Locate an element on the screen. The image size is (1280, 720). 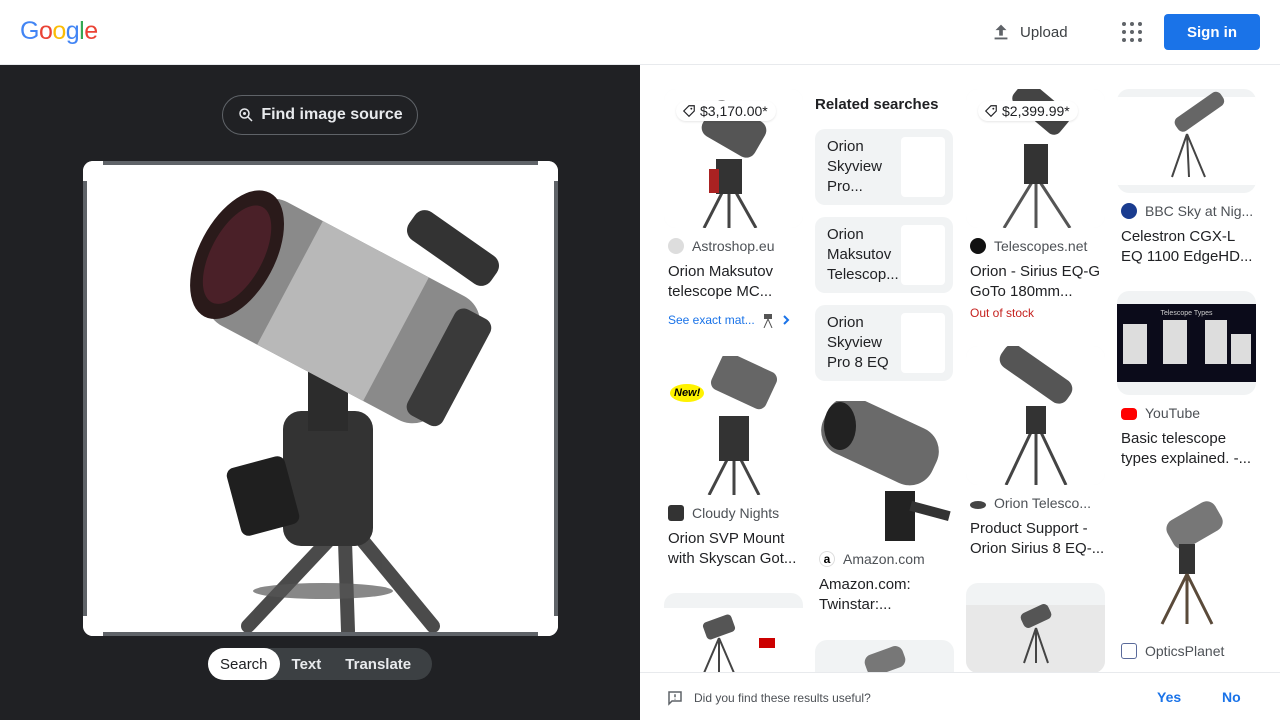
result-source: a Amazon.com is located at coordinates (884, 559).